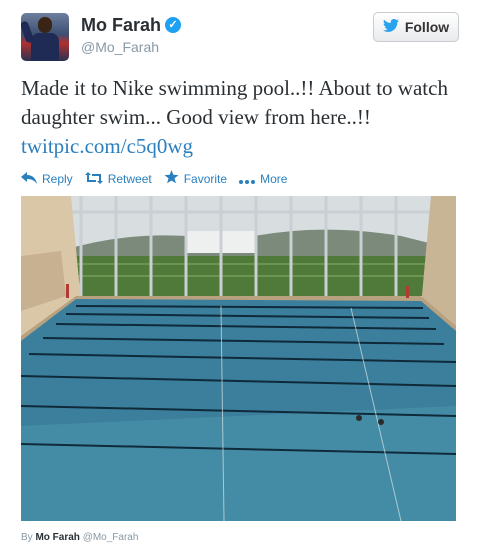  What do you see at coordinates (129, 178) in the screenshot?
I see `retweet-label: Retweet` at bounding box center [129, 178].